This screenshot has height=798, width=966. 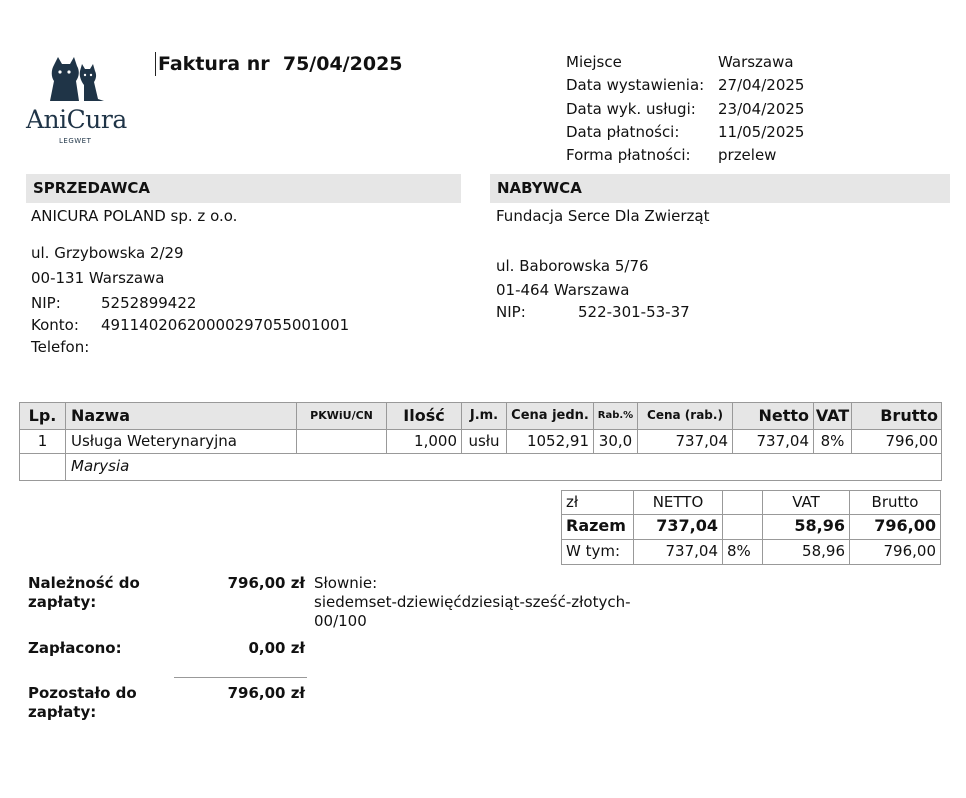 What do you see at coordinates (511, 312) in the screenshot?
I see `buyer-nip-label: NIP:` at bounding box center [511, 312].